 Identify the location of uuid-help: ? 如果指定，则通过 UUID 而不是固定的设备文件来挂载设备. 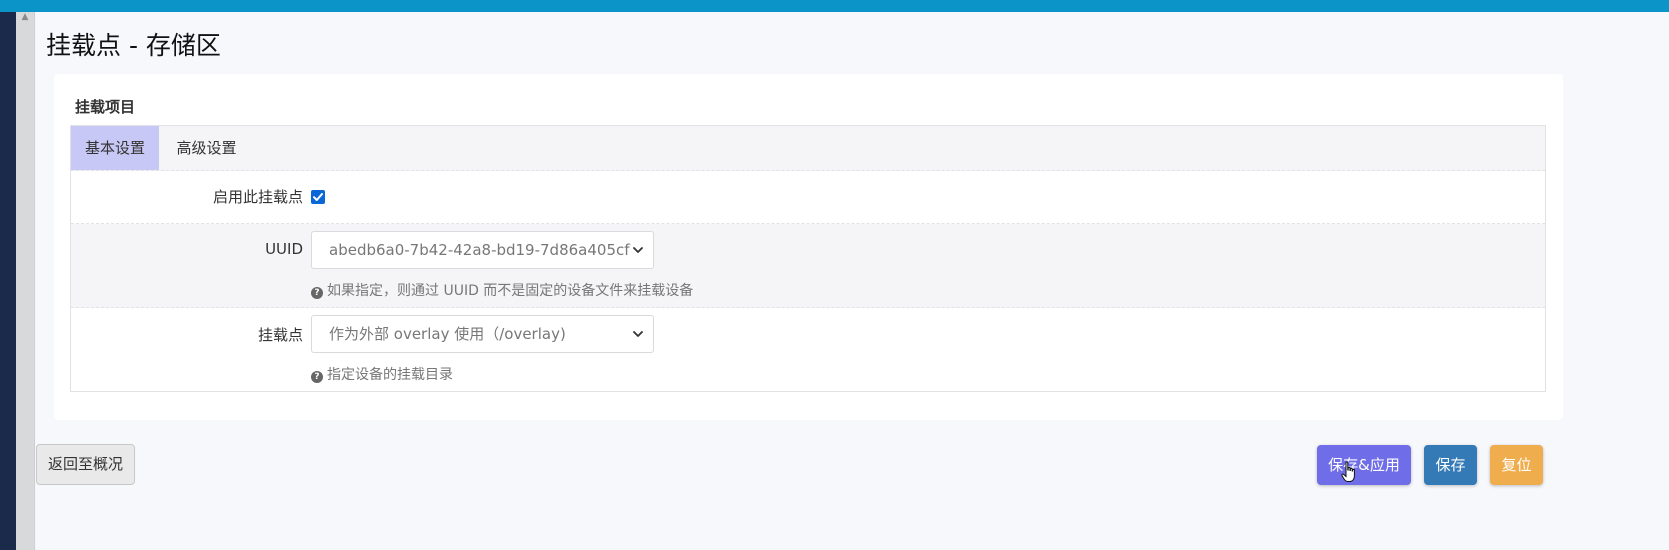
(502, 290).